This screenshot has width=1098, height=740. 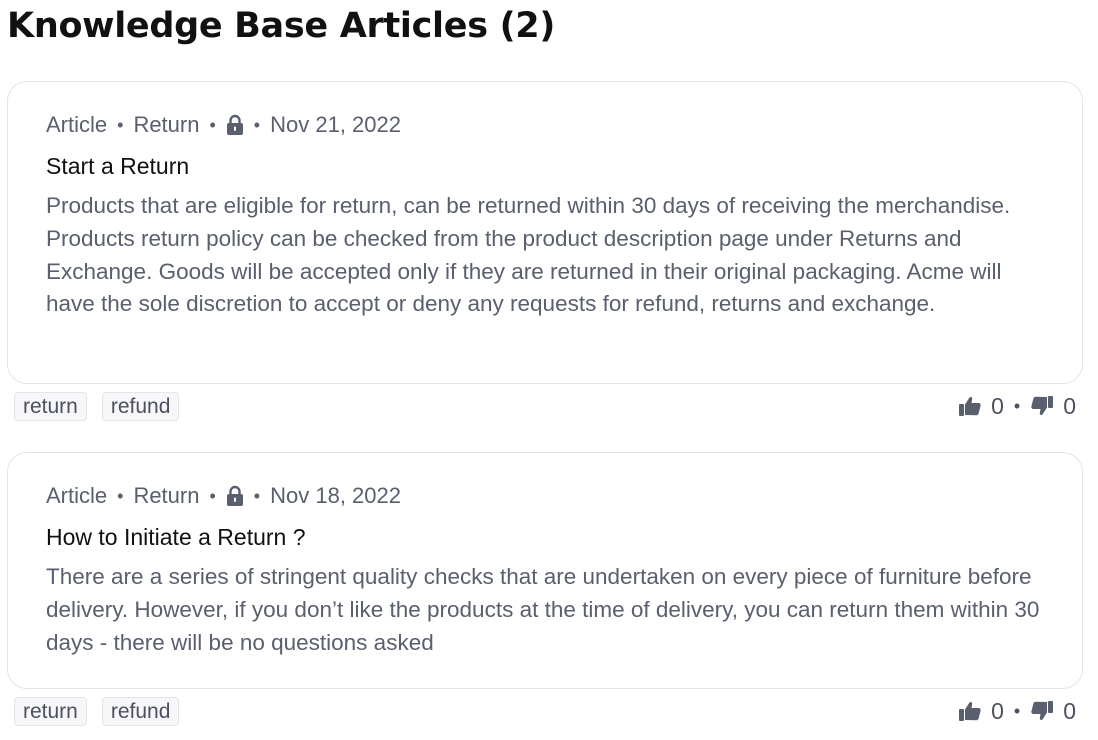 What do you see at coordinates (223, 496) in the screenshot?
I see `article-meta: Article • Return • • Nov 18, 2022` at bounding box center [223, 496].